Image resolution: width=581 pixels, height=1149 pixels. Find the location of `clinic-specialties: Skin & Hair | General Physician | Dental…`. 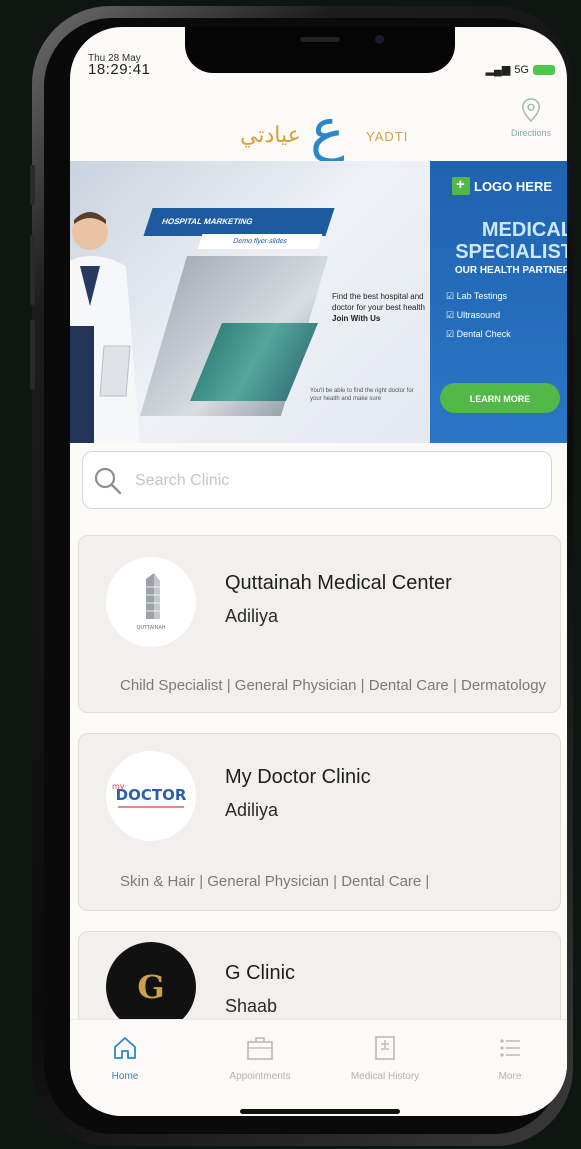

clinic-specialties: Skin & Hair | General Physician | Dental… is located at coordinates (275, 881).